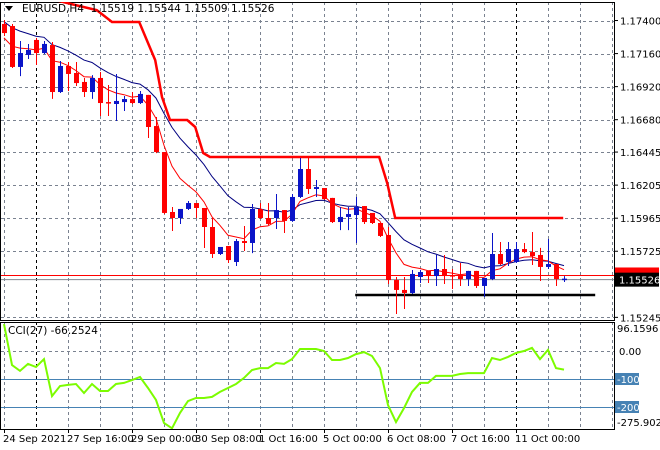 The image size is (660, 450). Describe the element at coordinates (640, 55) in the screenshot. I see `price-tick-label: 1.17160` at that location.